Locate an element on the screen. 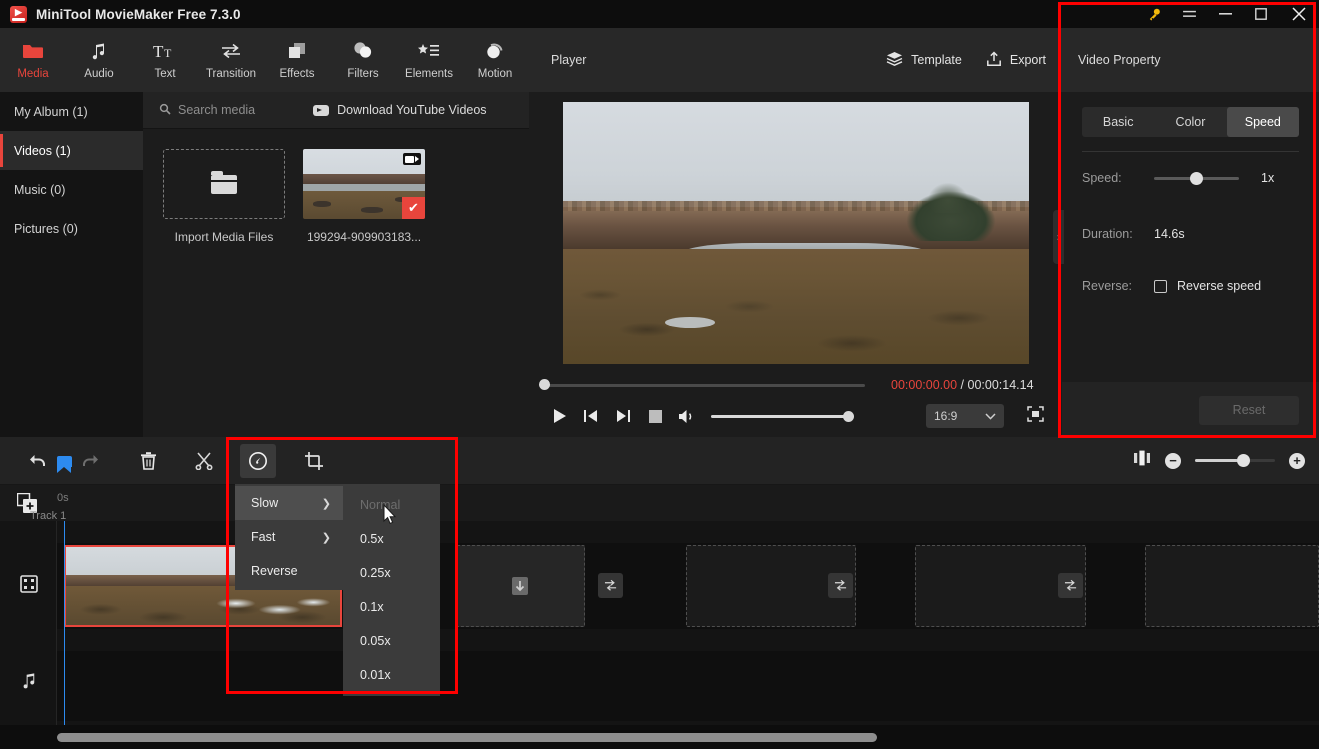 The image size is (1319, 749). play-button is located at coordinates (559, 416).